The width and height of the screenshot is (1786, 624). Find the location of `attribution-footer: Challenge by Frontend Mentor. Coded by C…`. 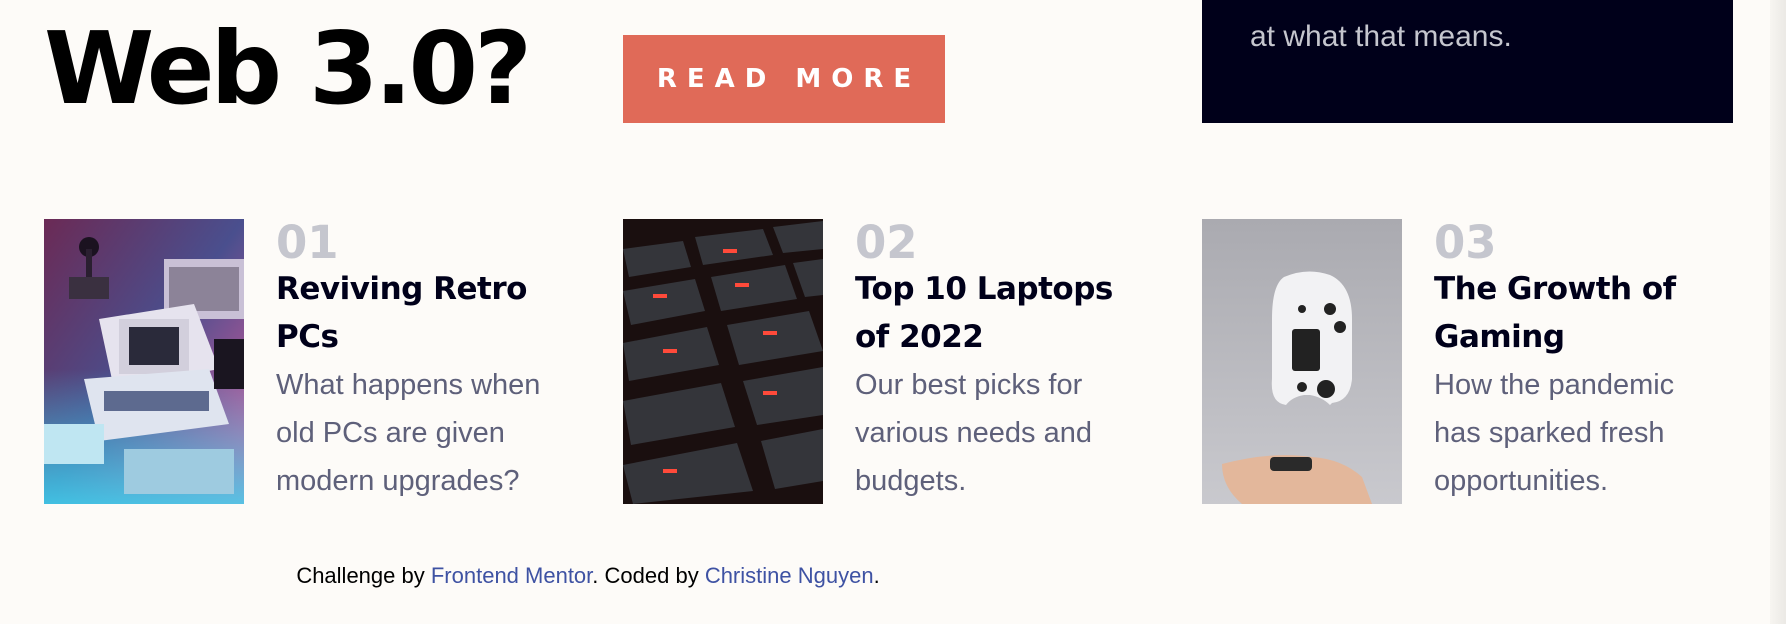

attribution-footer: Challenge by Frontend Mentor. Coded by C… is located at coordinates (588, 576).